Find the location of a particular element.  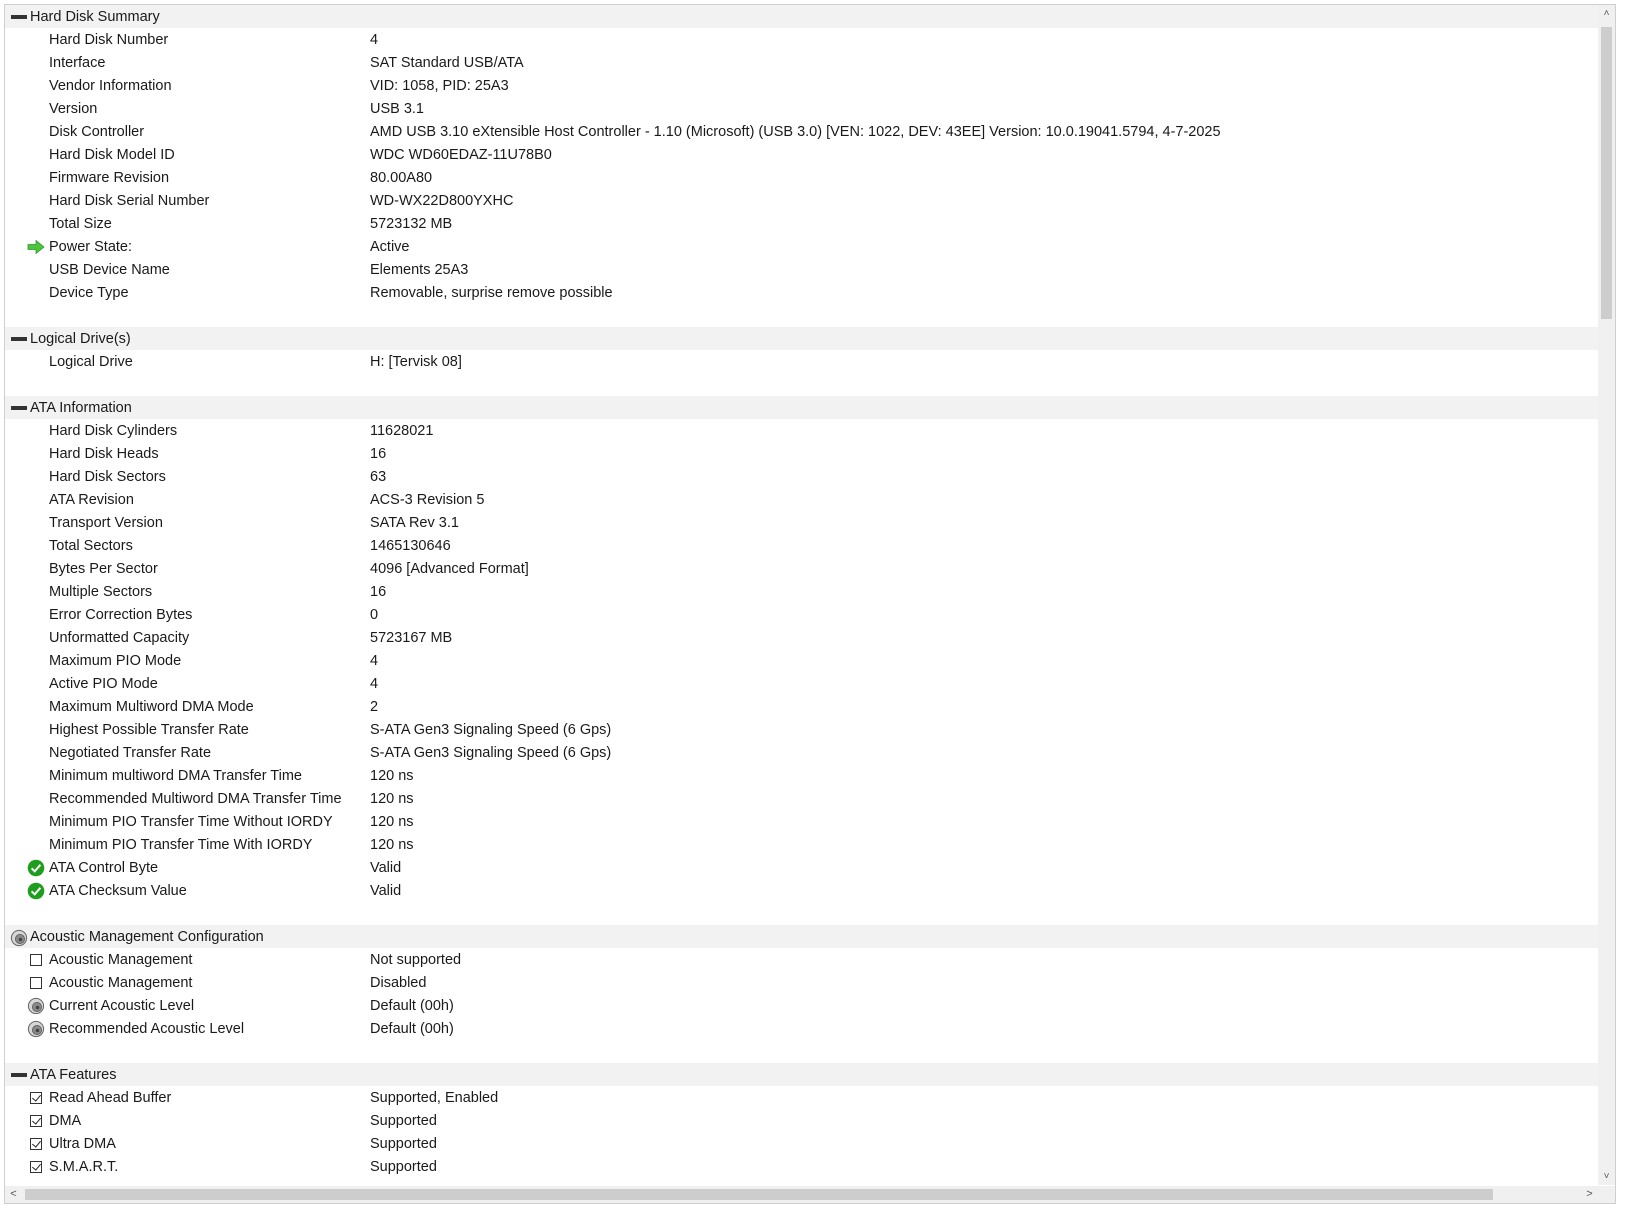

property-label: Acoustic Management is located at coordinates (121, 959).